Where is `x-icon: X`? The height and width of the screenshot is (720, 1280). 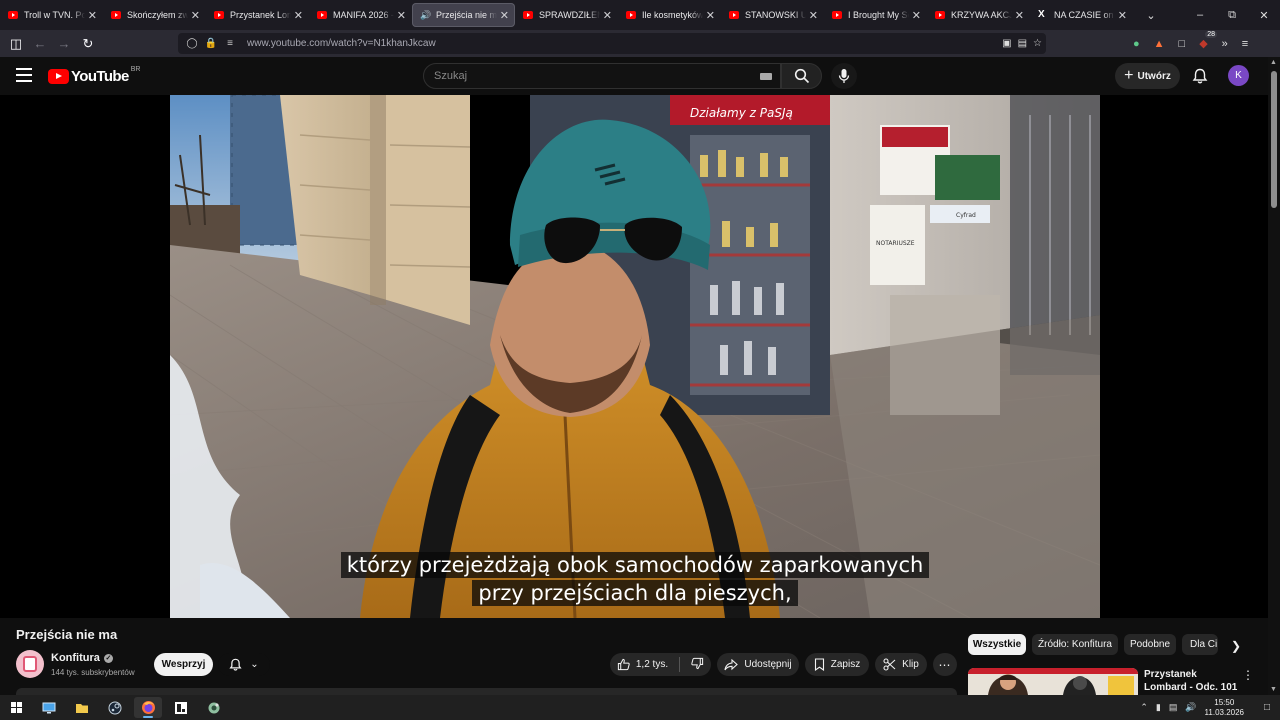
x-icon: X is located at coordinates (1041, 14).